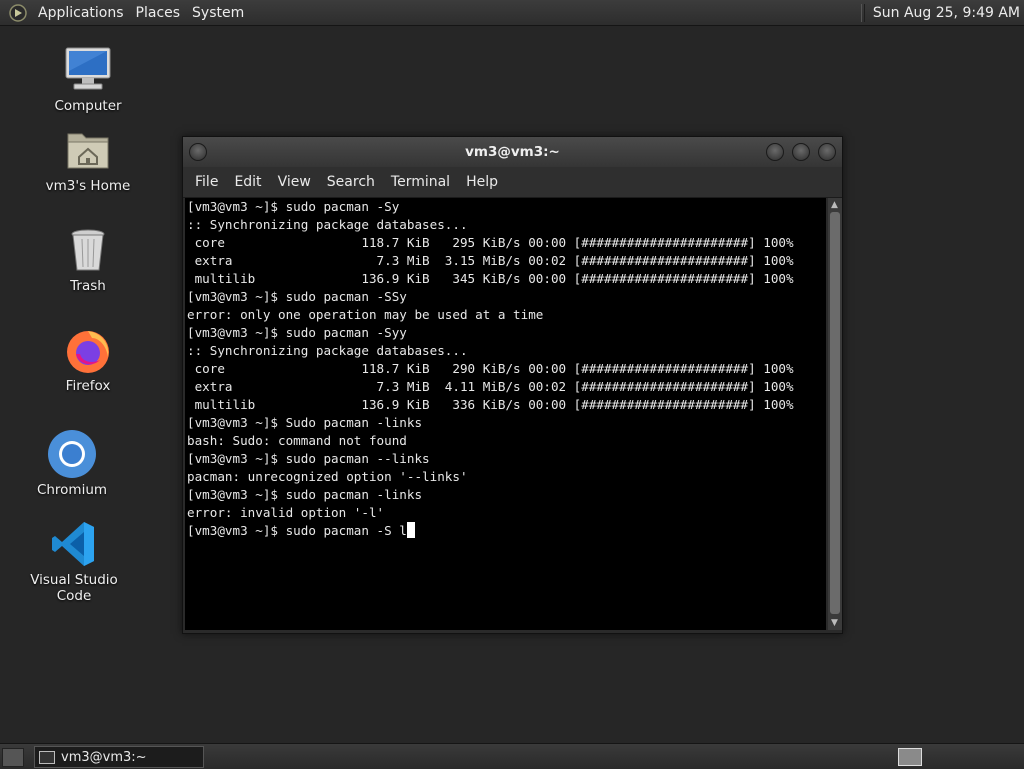  What do you see at coordinates (74, 544) in the screenshot?
I see `vscode-icon` at bounding box center [74, 544].